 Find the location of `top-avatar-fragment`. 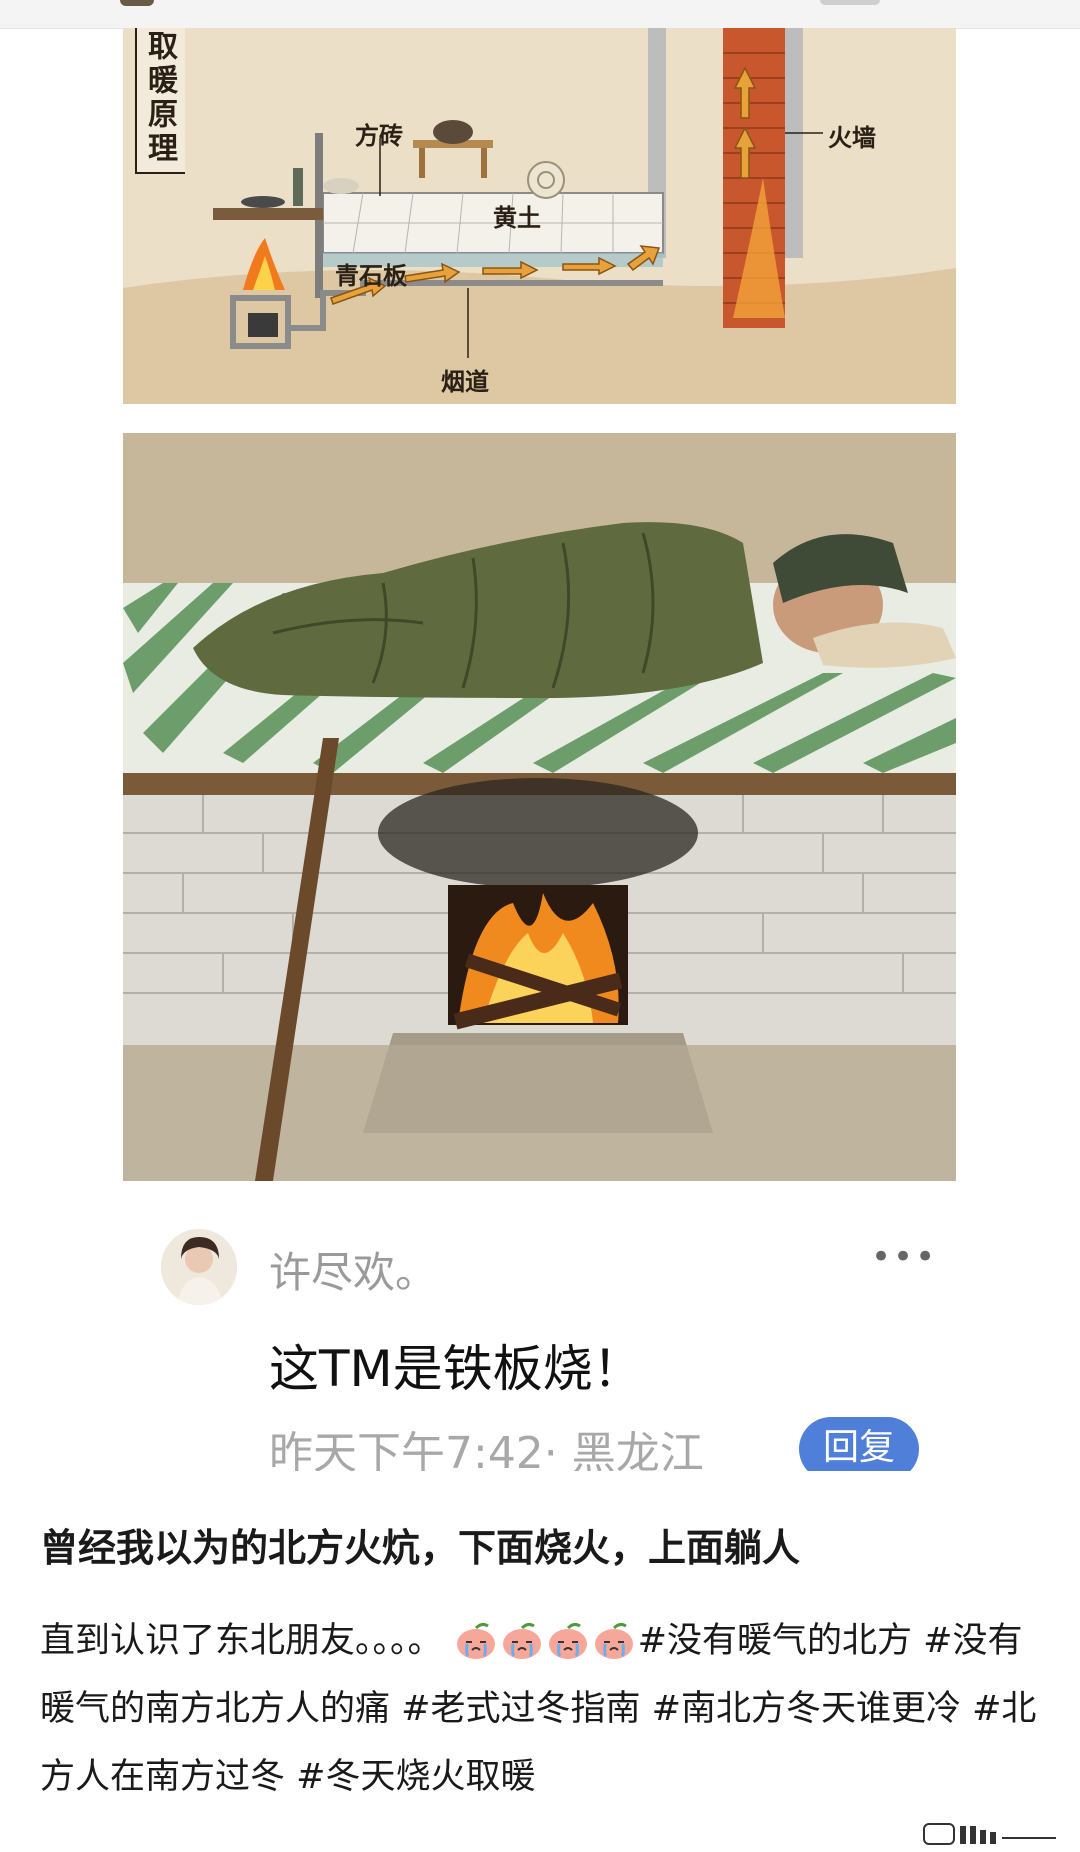

top-avatar-fragment is located at coordinates (137, 3).